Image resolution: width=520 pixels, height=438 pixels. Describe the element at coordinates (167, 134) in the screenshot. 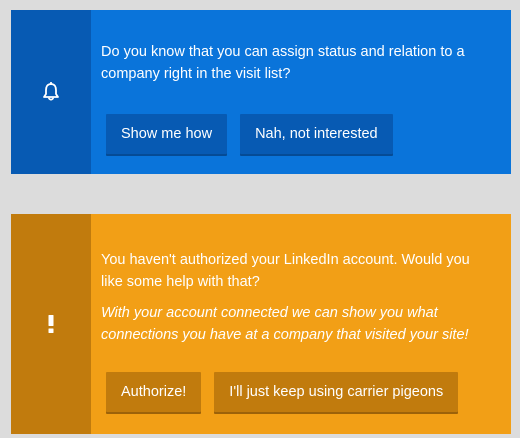

I see `show-me-how-button: Show me how` at that location.